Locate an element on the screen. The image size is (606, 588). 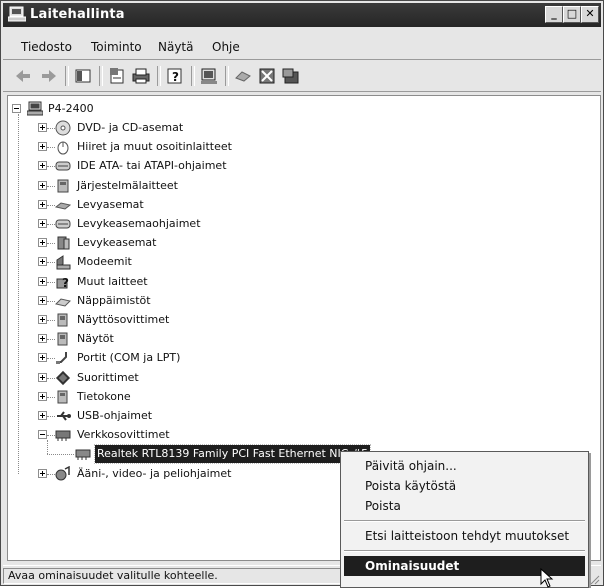
network-card-icon is located at coordinates (83, 455).